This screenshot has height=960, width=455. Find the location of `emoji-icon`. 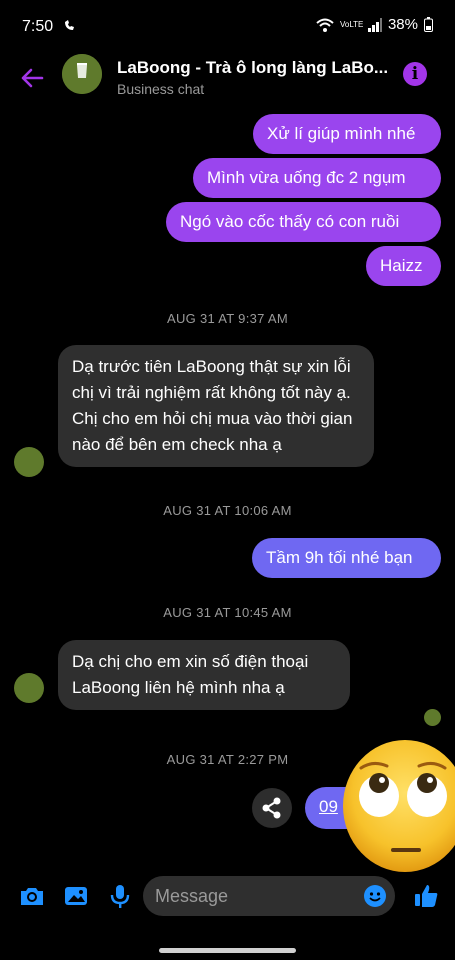

emoji-icon is located at coordinates (375, 896).